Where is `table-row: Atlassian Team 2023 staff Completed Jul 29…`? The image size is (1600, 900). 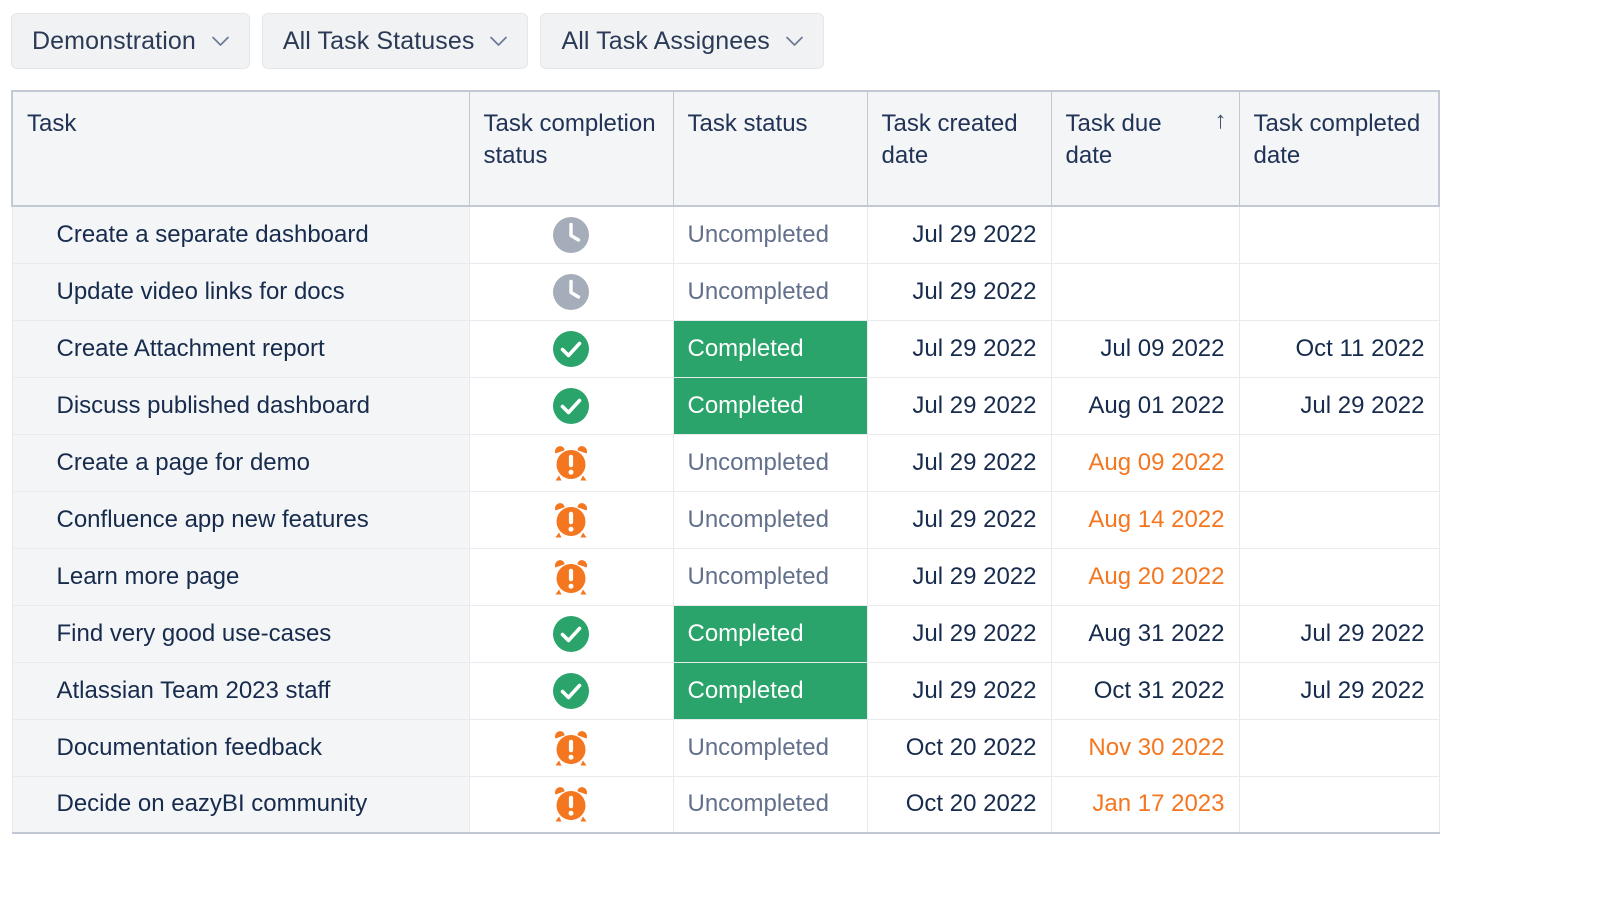 table-row: Atlassian Team 2023 staff Completed Jul 29… is located at coordinates (725, 690).